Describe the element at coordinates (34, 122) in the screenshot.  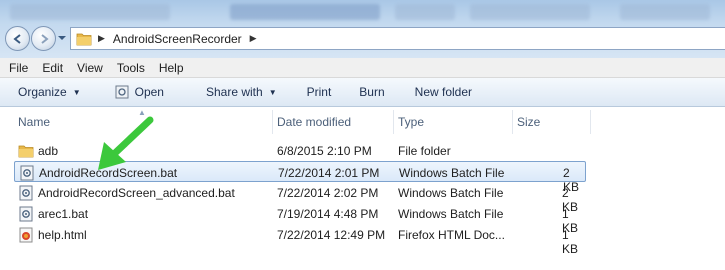
I see `column-header-name: Name` at that location.